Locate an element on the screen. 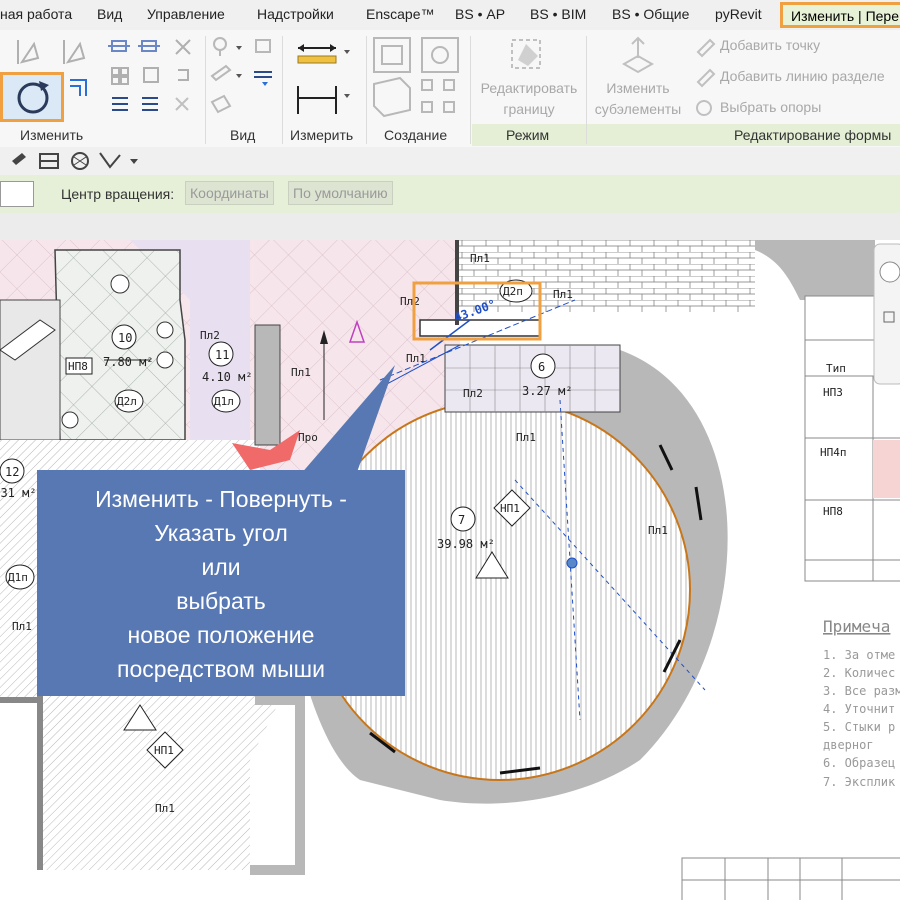  tag-np1: НП1 is located at coordinates (510, 508).